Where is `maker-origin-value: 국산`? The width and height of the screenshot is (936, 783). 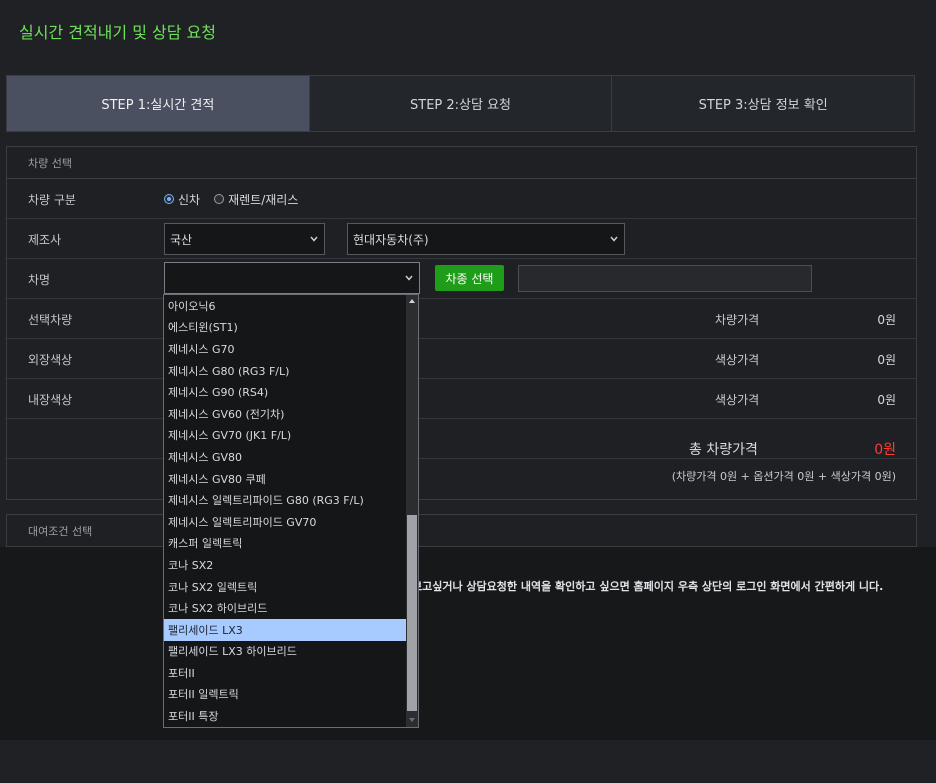
maker-origin-value: 국산 is located at coordinates (181, 239).